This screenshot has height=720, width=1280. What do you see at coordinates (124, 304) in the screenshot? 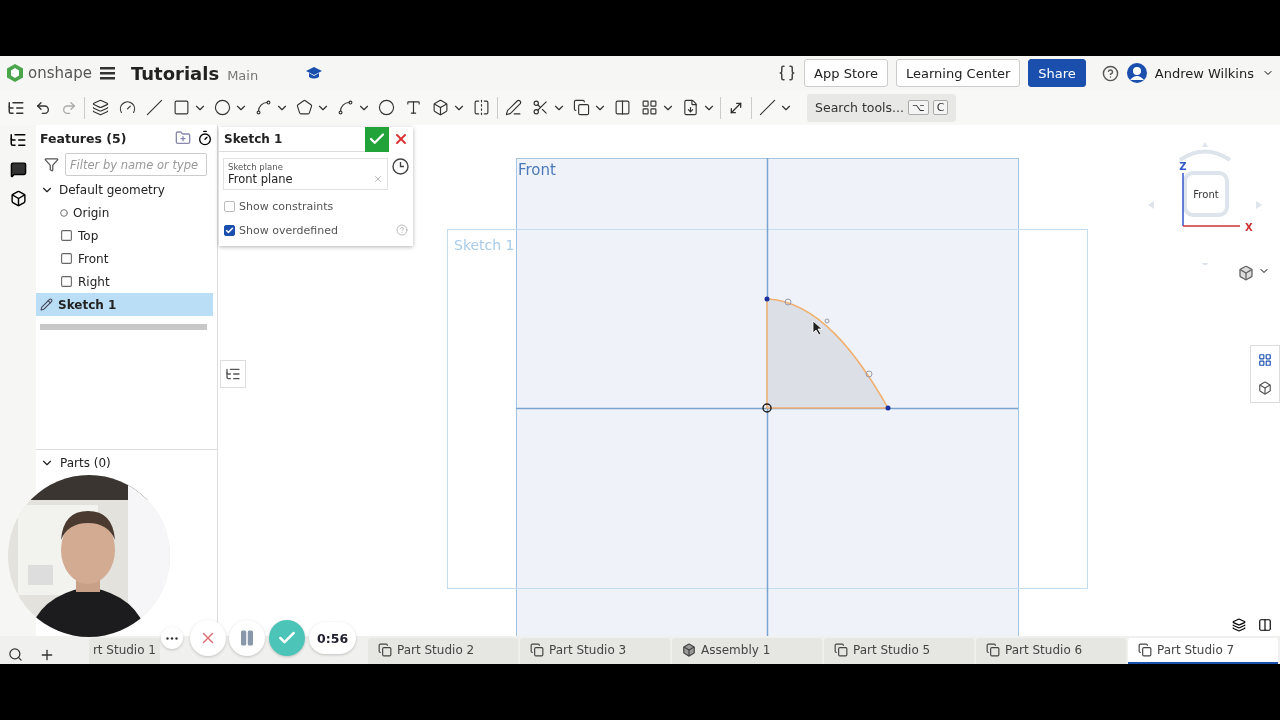
I see `feature-item: Sketch 1` at bounding box center [124, 304].